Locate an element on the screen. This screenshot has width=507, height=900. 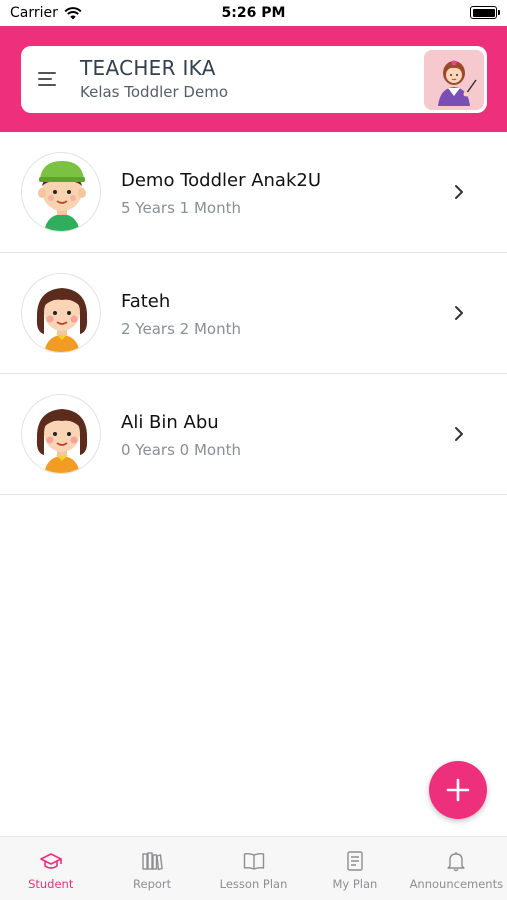
tab-student: Student is located at coordinates (50, 868).